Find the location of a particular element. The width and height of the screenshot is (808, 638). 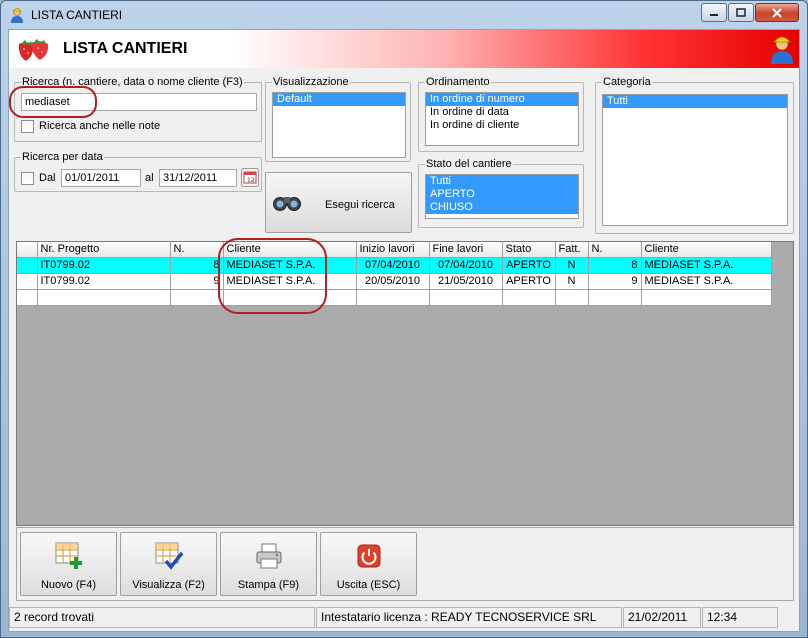

power-icon is located at coordinates (369, 556).